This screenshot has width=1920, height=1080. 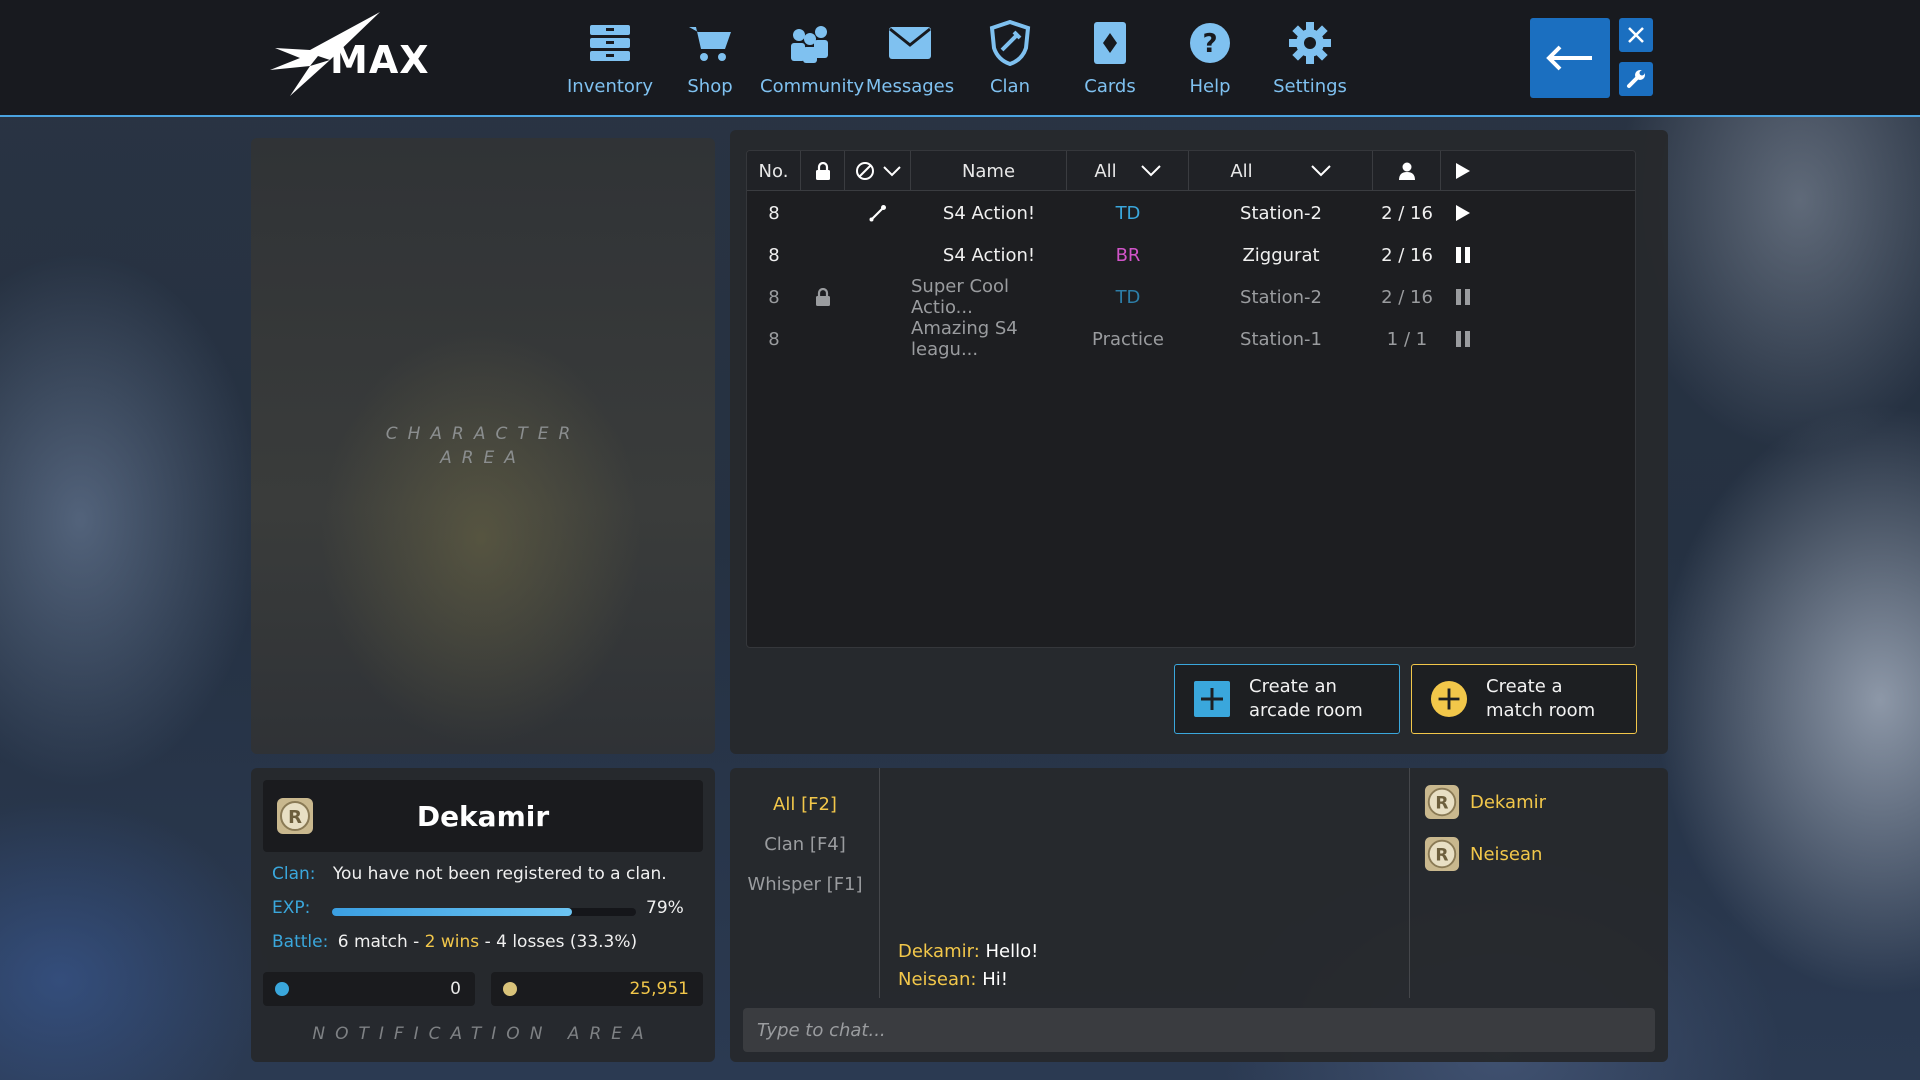 I want to click on header-map-filter: All, so click(x=1281, y=171).